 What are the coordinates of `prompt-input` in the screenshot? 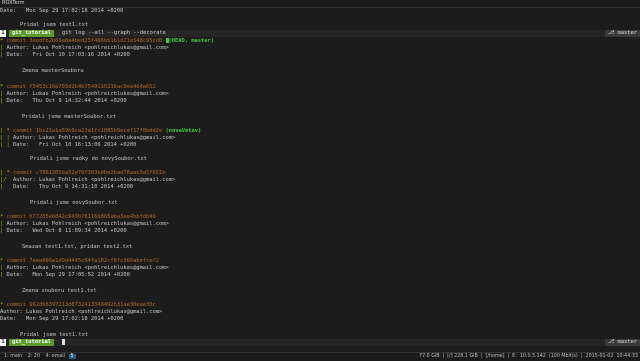 It's located at (63, 342).